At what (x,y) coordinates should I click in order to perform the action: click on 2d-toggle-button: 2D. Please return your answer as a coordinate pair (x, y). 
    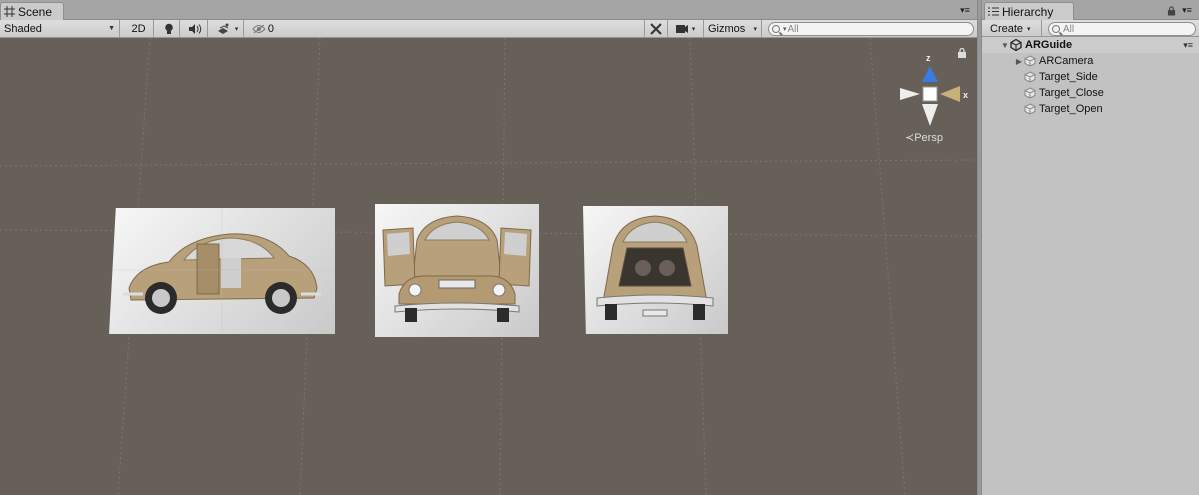
    Looking at the image, I should click on (139, 28).